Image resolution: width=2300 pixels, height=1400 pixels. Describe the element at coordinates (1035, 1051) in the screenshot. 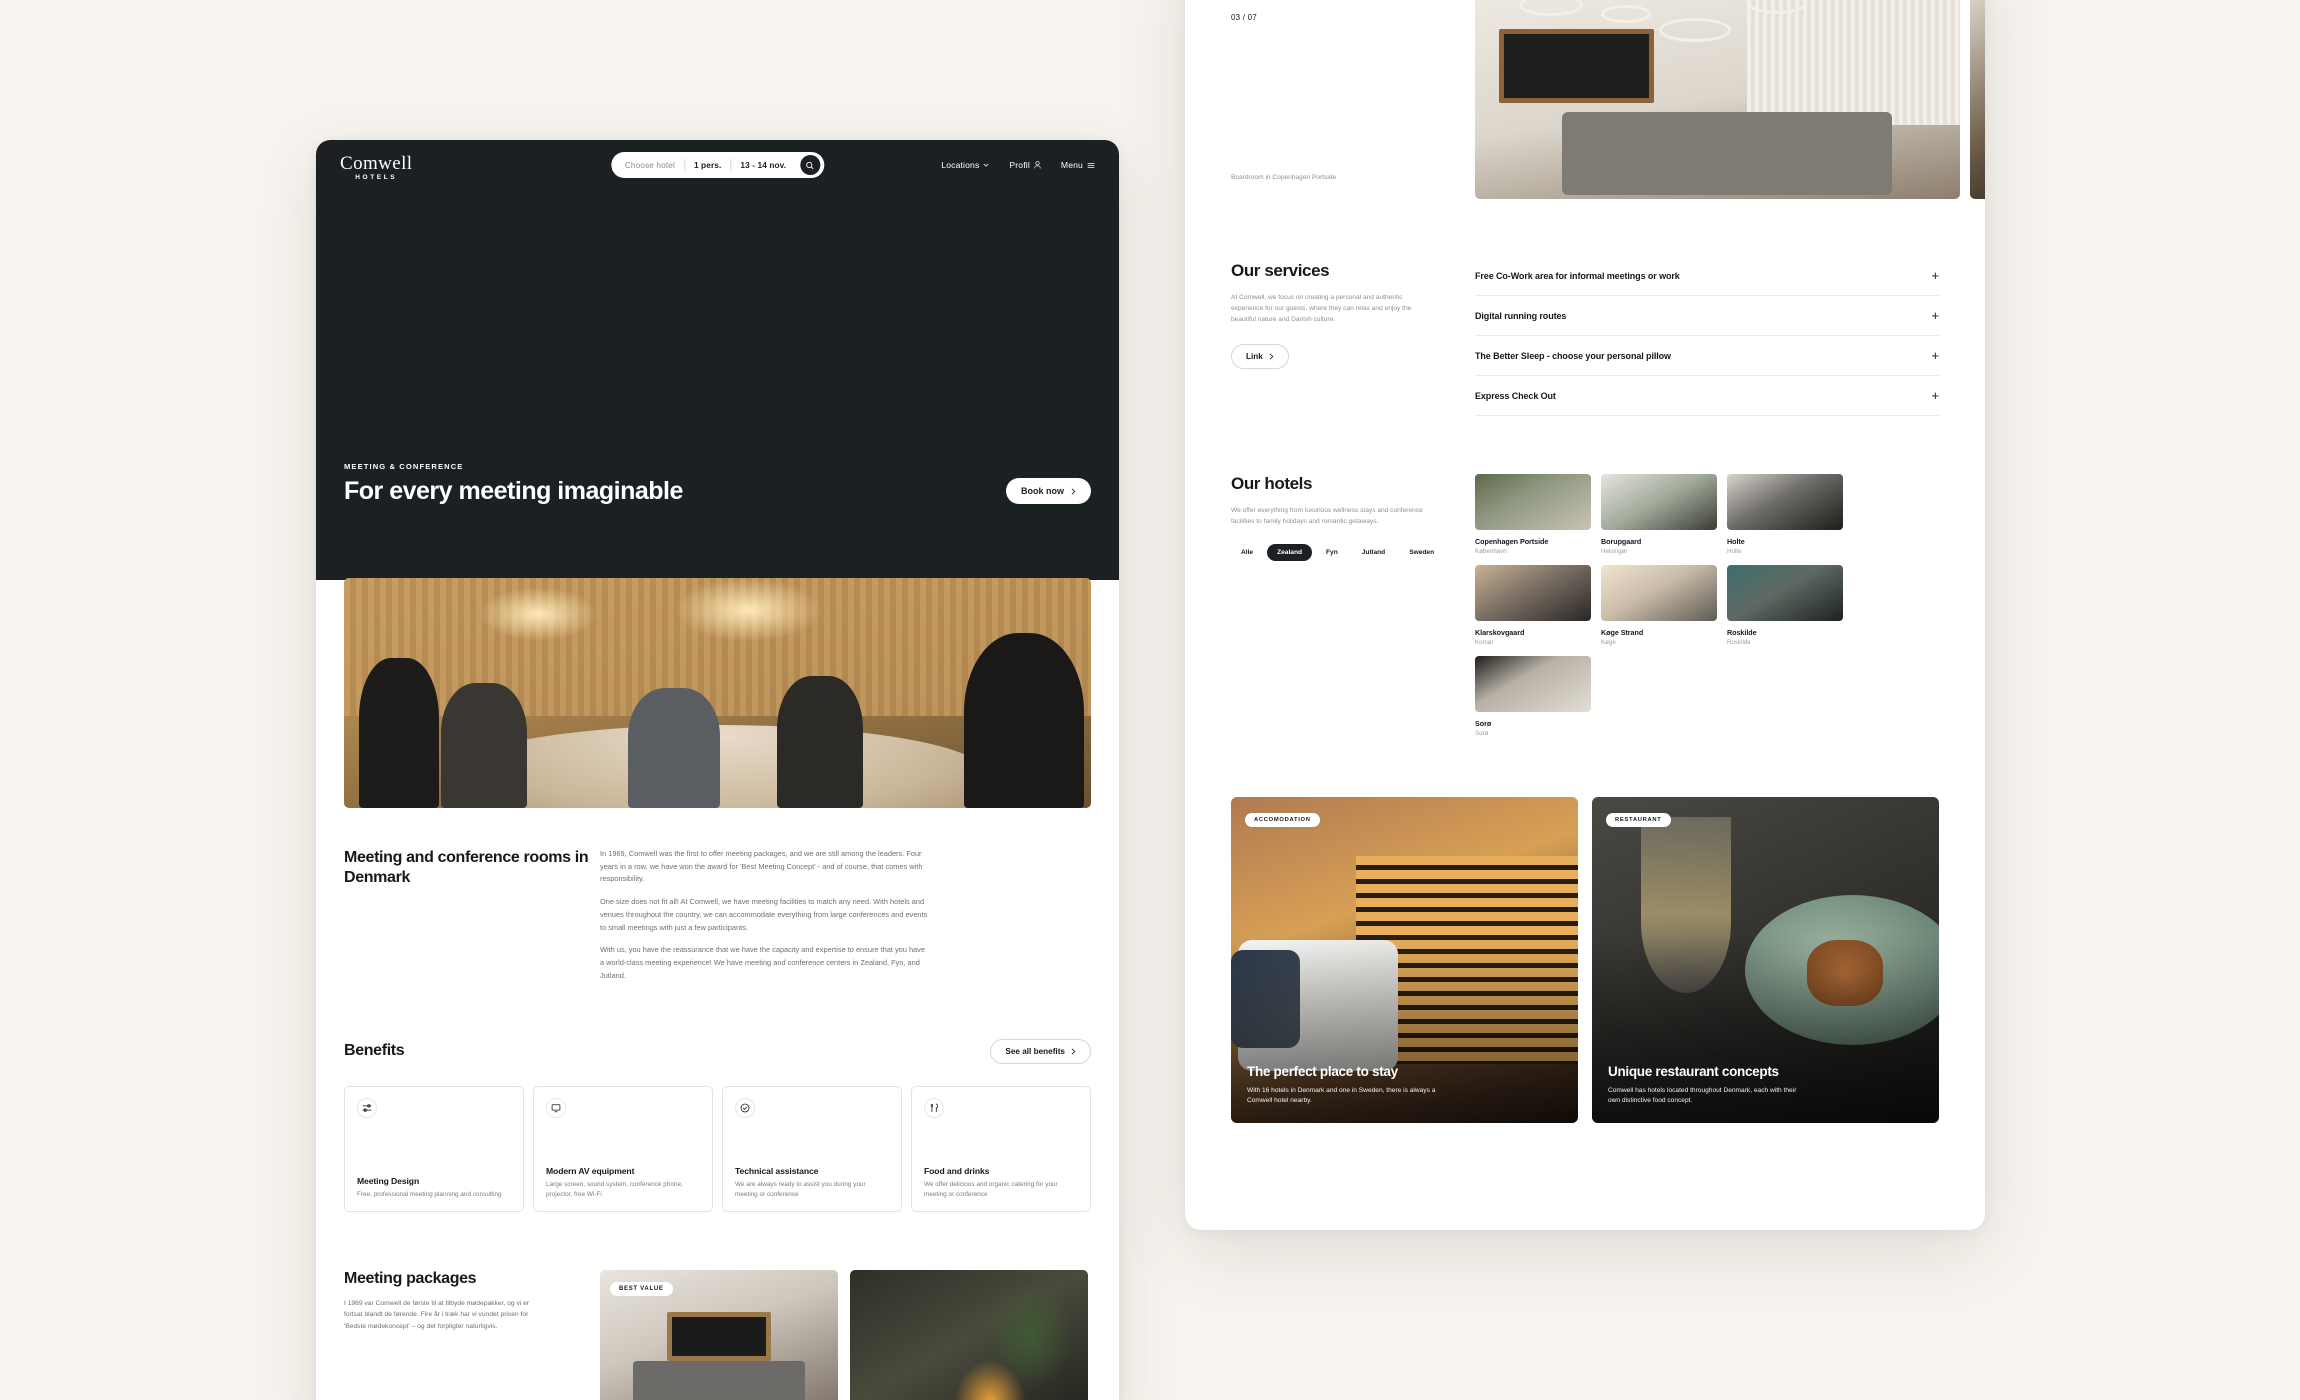

I see `see-all-benefits-label: See all benefits` at that location.